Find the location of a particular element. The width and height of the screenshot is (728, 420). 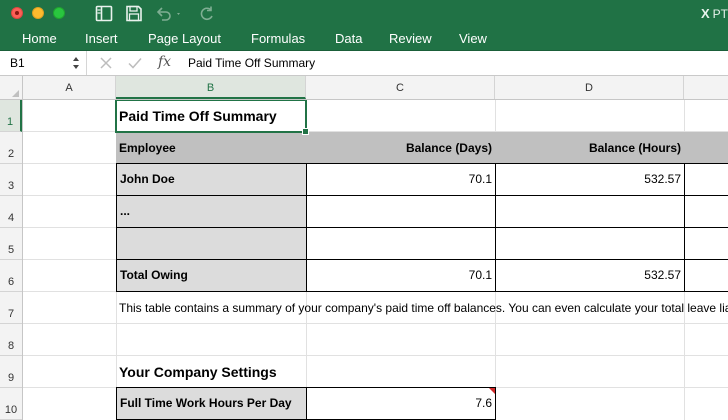

settings-title: Your Company Settings is located at coordinates (211, 372).